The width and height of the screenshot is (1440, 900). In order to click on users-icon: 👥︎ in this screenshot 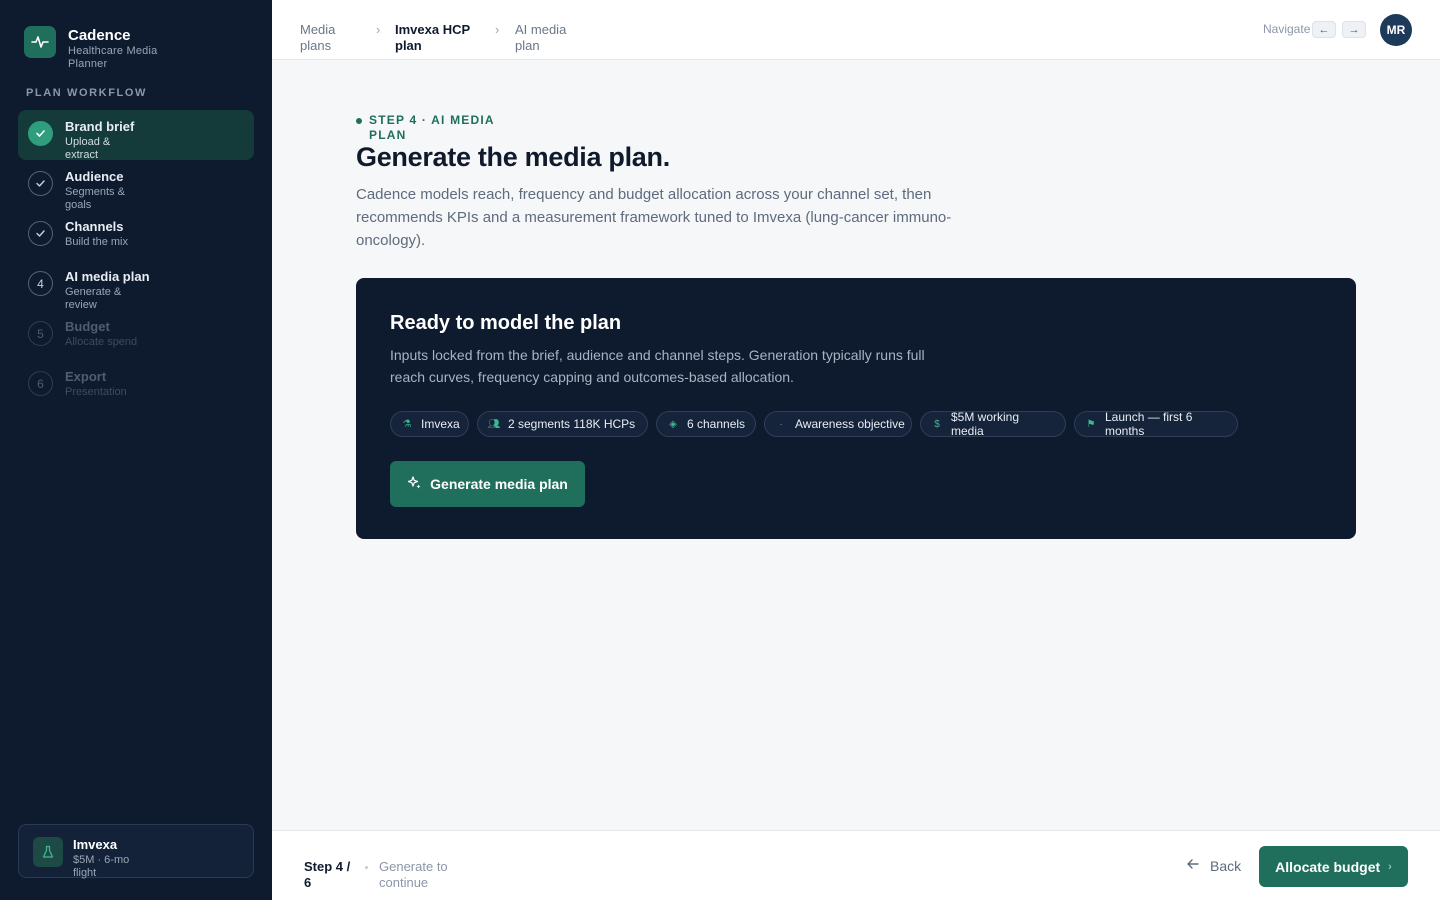, I will do `click(494, 424)`.